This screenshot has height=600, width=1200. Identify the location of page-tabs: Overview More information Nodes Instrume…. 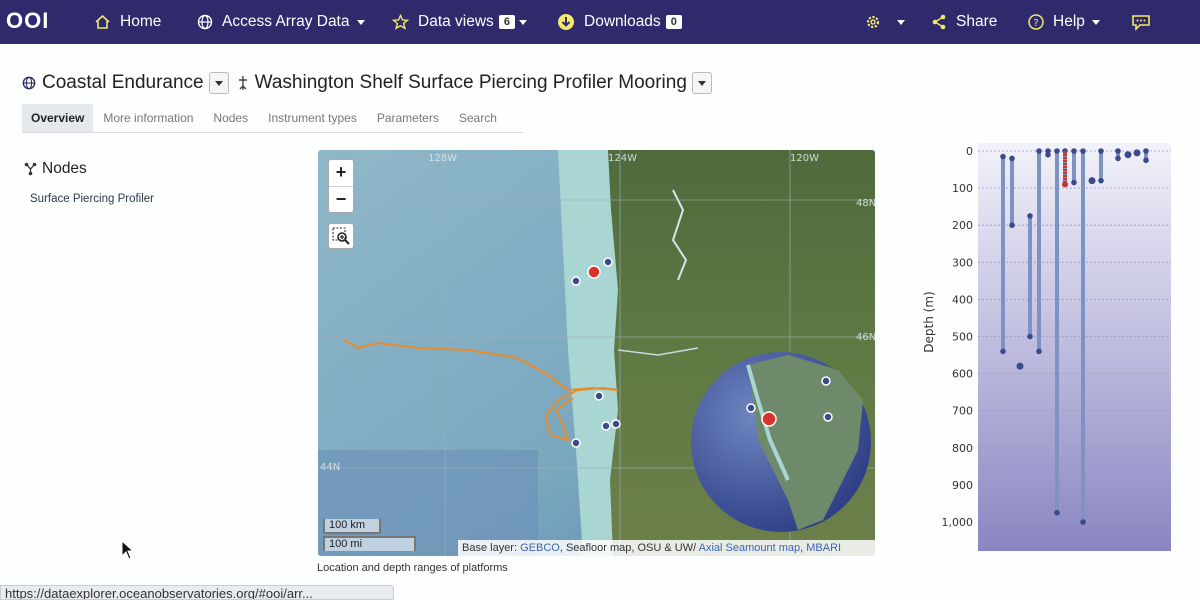
(272, 118).